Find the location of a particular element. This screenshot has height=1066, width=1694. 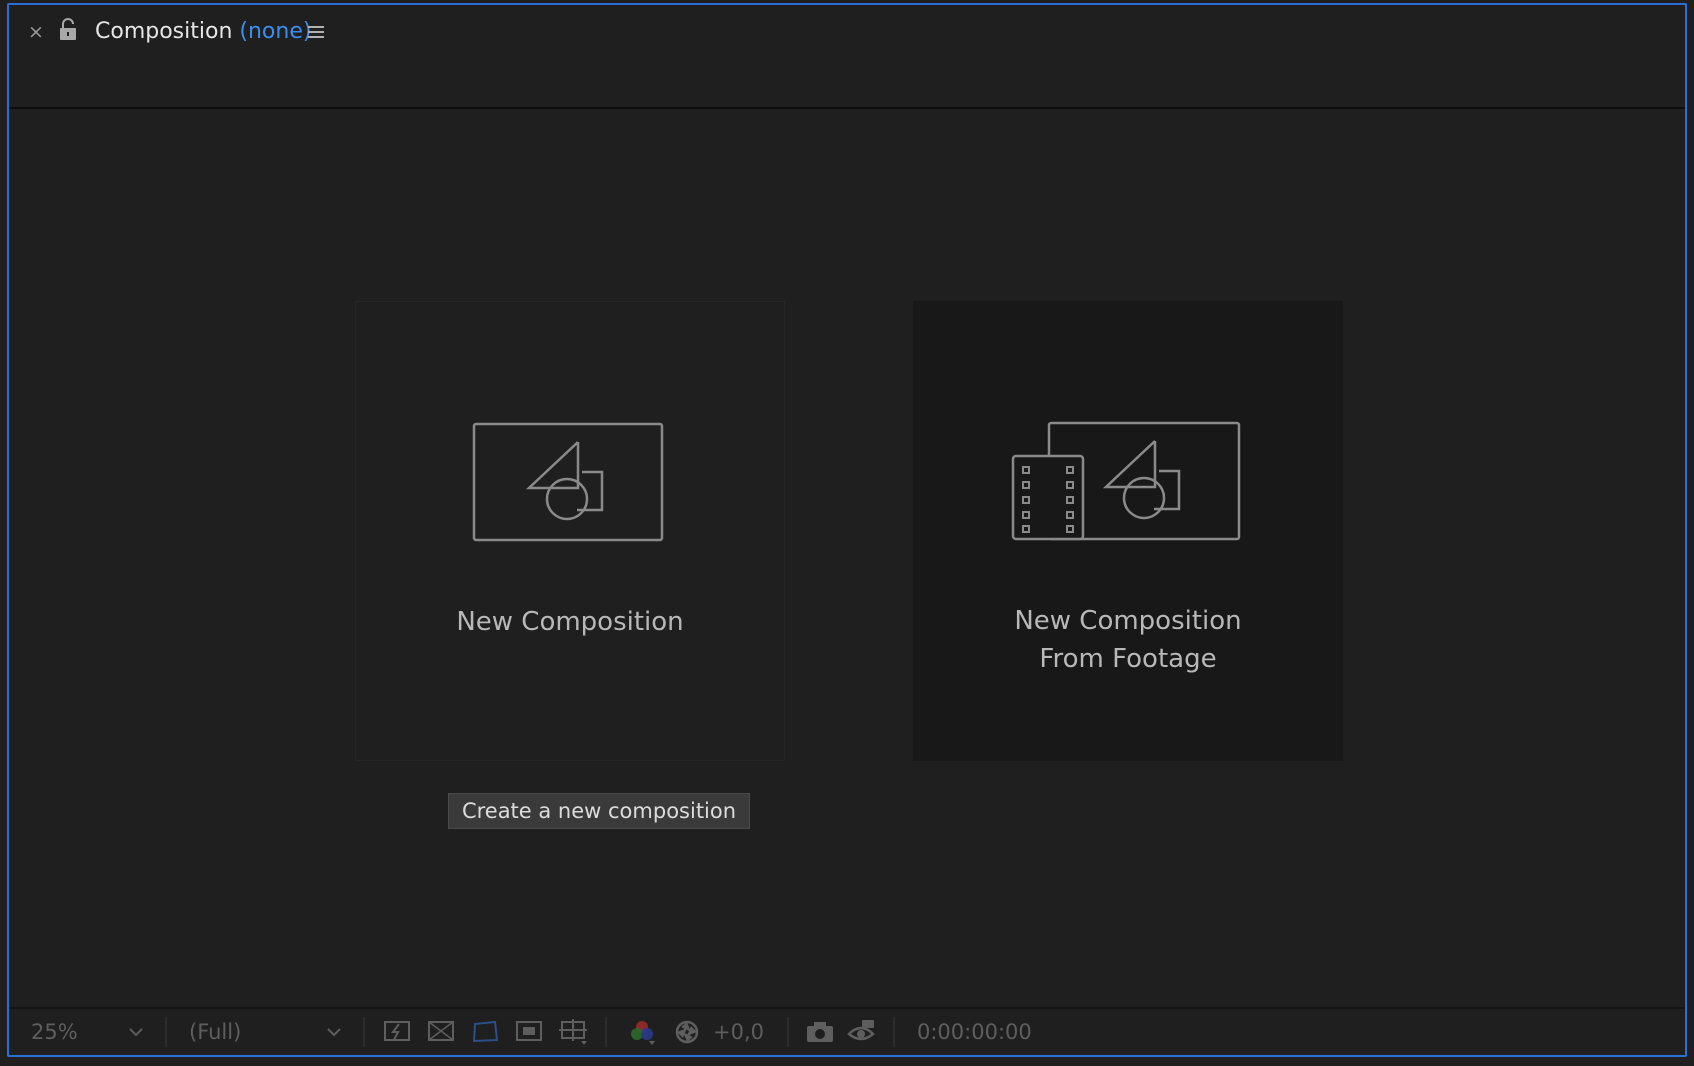

zoom-dropdown: 25% is located at coordinates (54, 1032).